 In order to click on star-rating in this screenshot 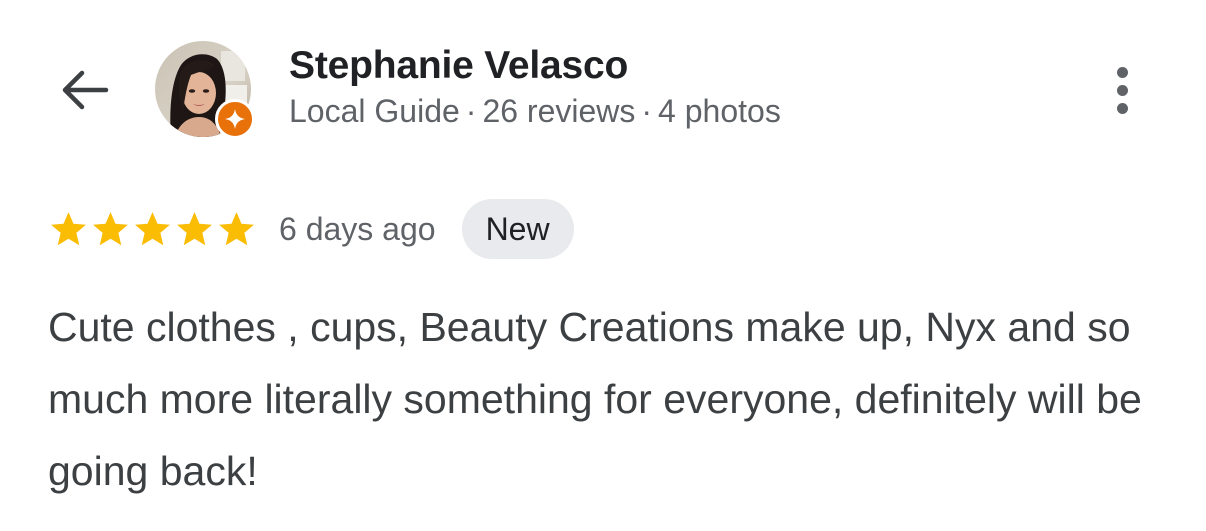, I will do `click(152, 229)`.